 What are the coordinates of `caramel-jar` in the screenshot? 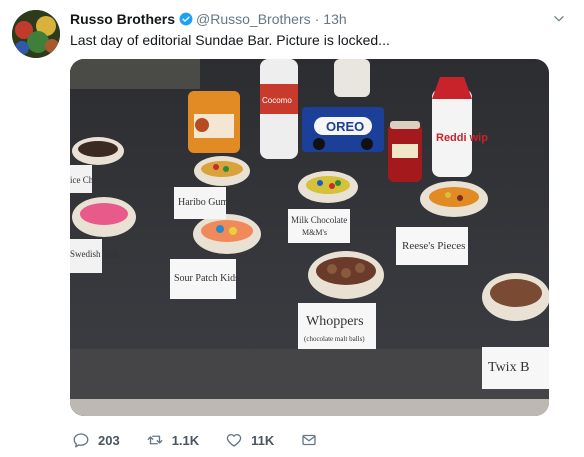 It's located at (214, 122).